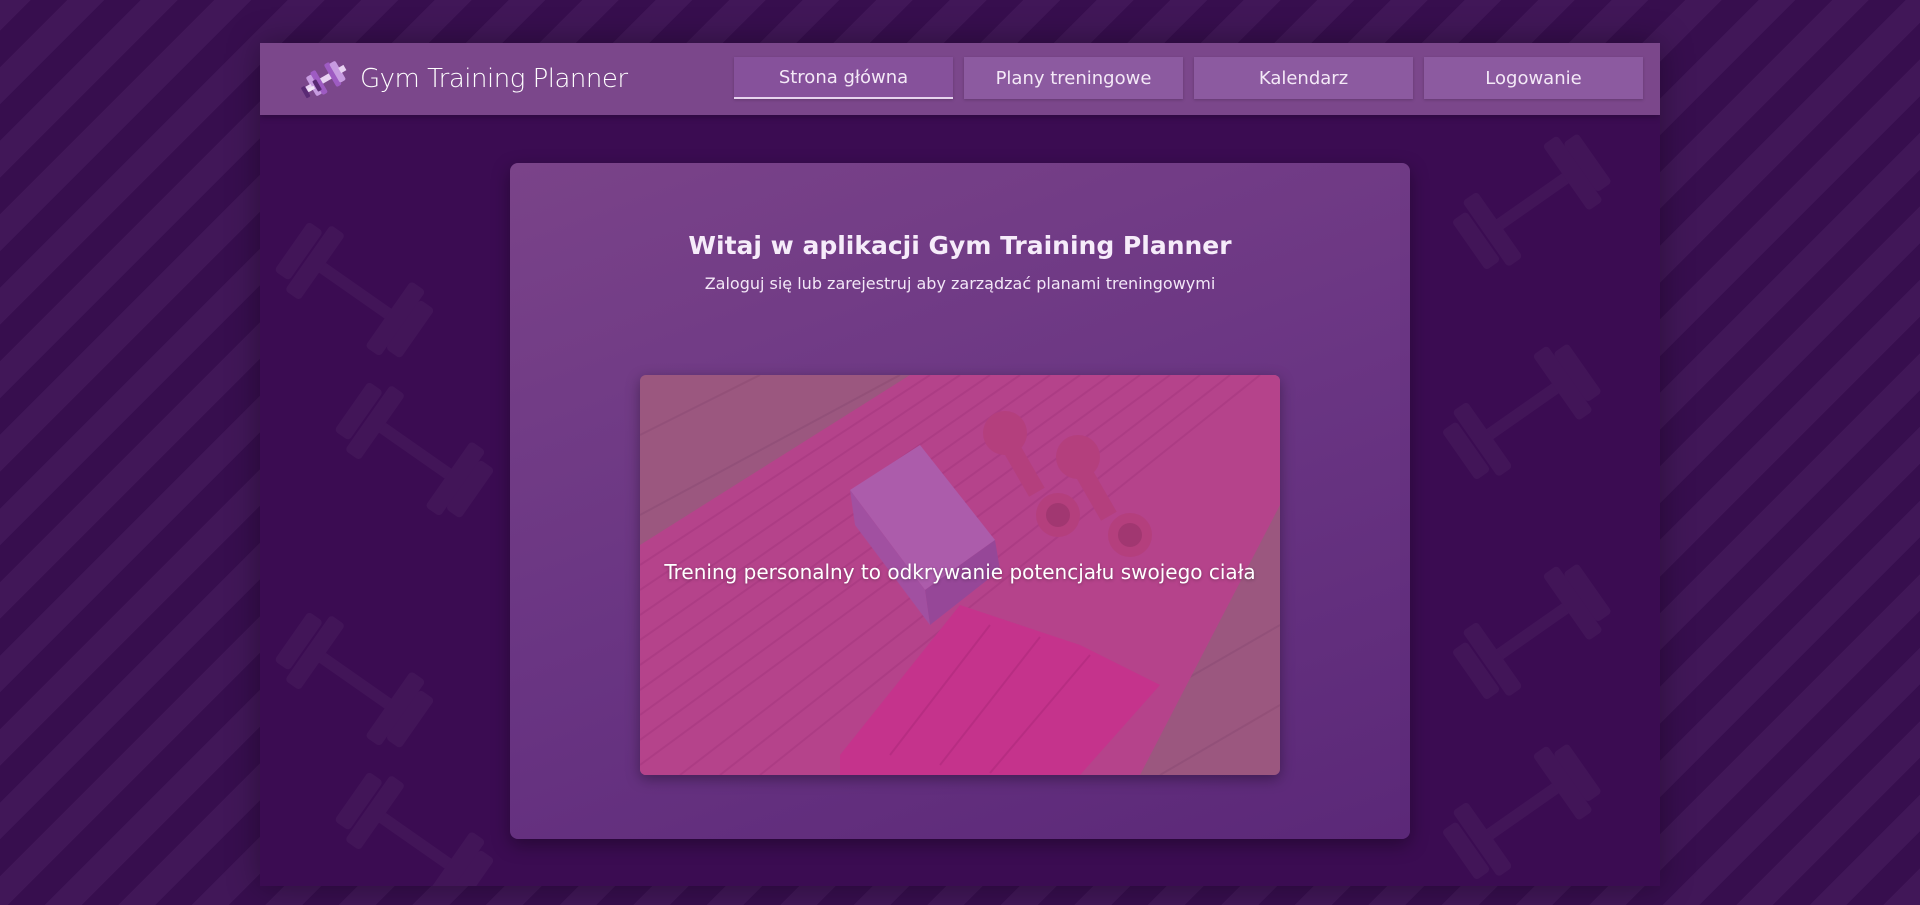  Describe the element at coordinates (494, 79) in the screenshot. I see `app-title: Gym Training Planner` at that location.